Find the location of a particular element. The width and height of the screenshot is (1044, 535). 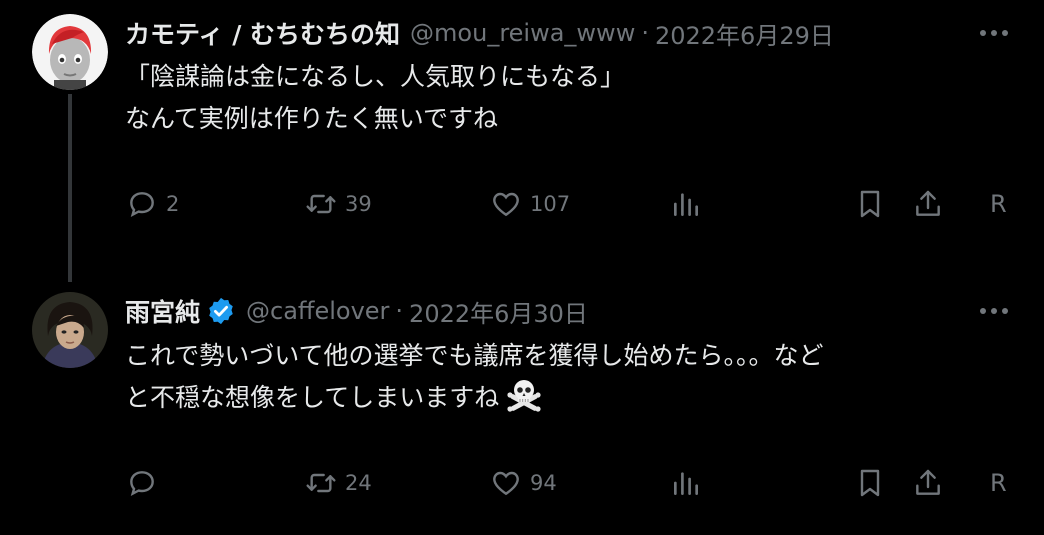

action-bar: 2 39 107 R is located at coordinates (522, 204).